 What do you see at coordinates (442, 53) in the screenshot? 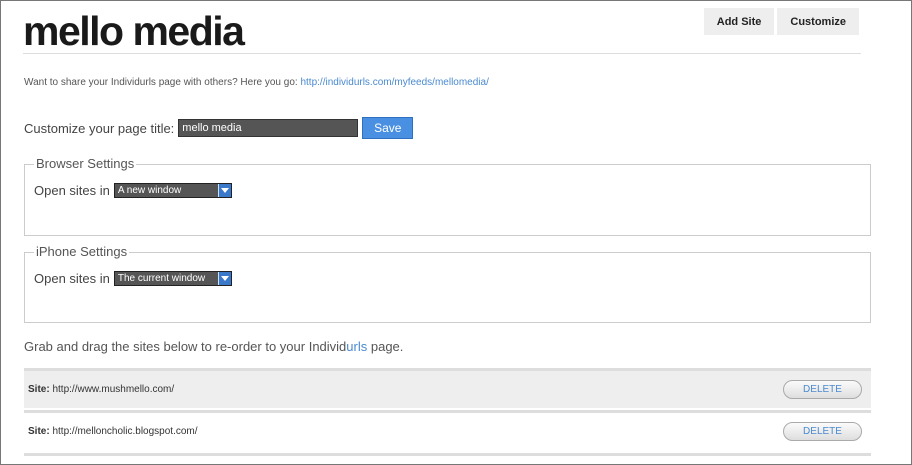
I see `header-divider` at bounding box center [442, 53].